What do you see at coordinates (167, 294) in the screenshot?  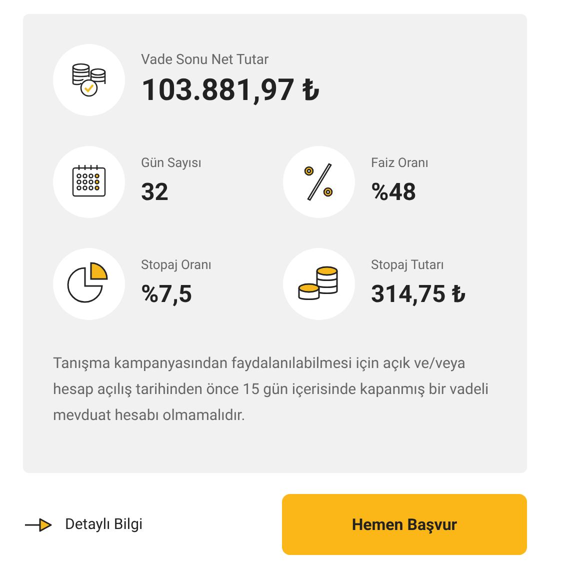 I see `stat-value: %7,5` at bounding box center [167, 294].